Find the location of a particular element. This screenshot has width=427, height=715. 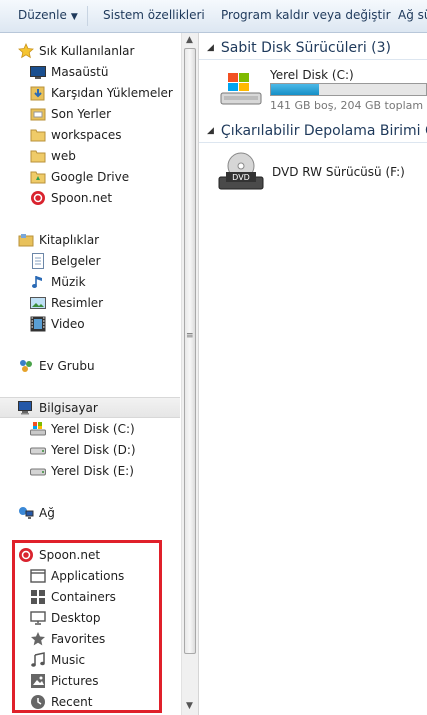

chevron-down-icon: ▼ is located at coordinates (74, 17).